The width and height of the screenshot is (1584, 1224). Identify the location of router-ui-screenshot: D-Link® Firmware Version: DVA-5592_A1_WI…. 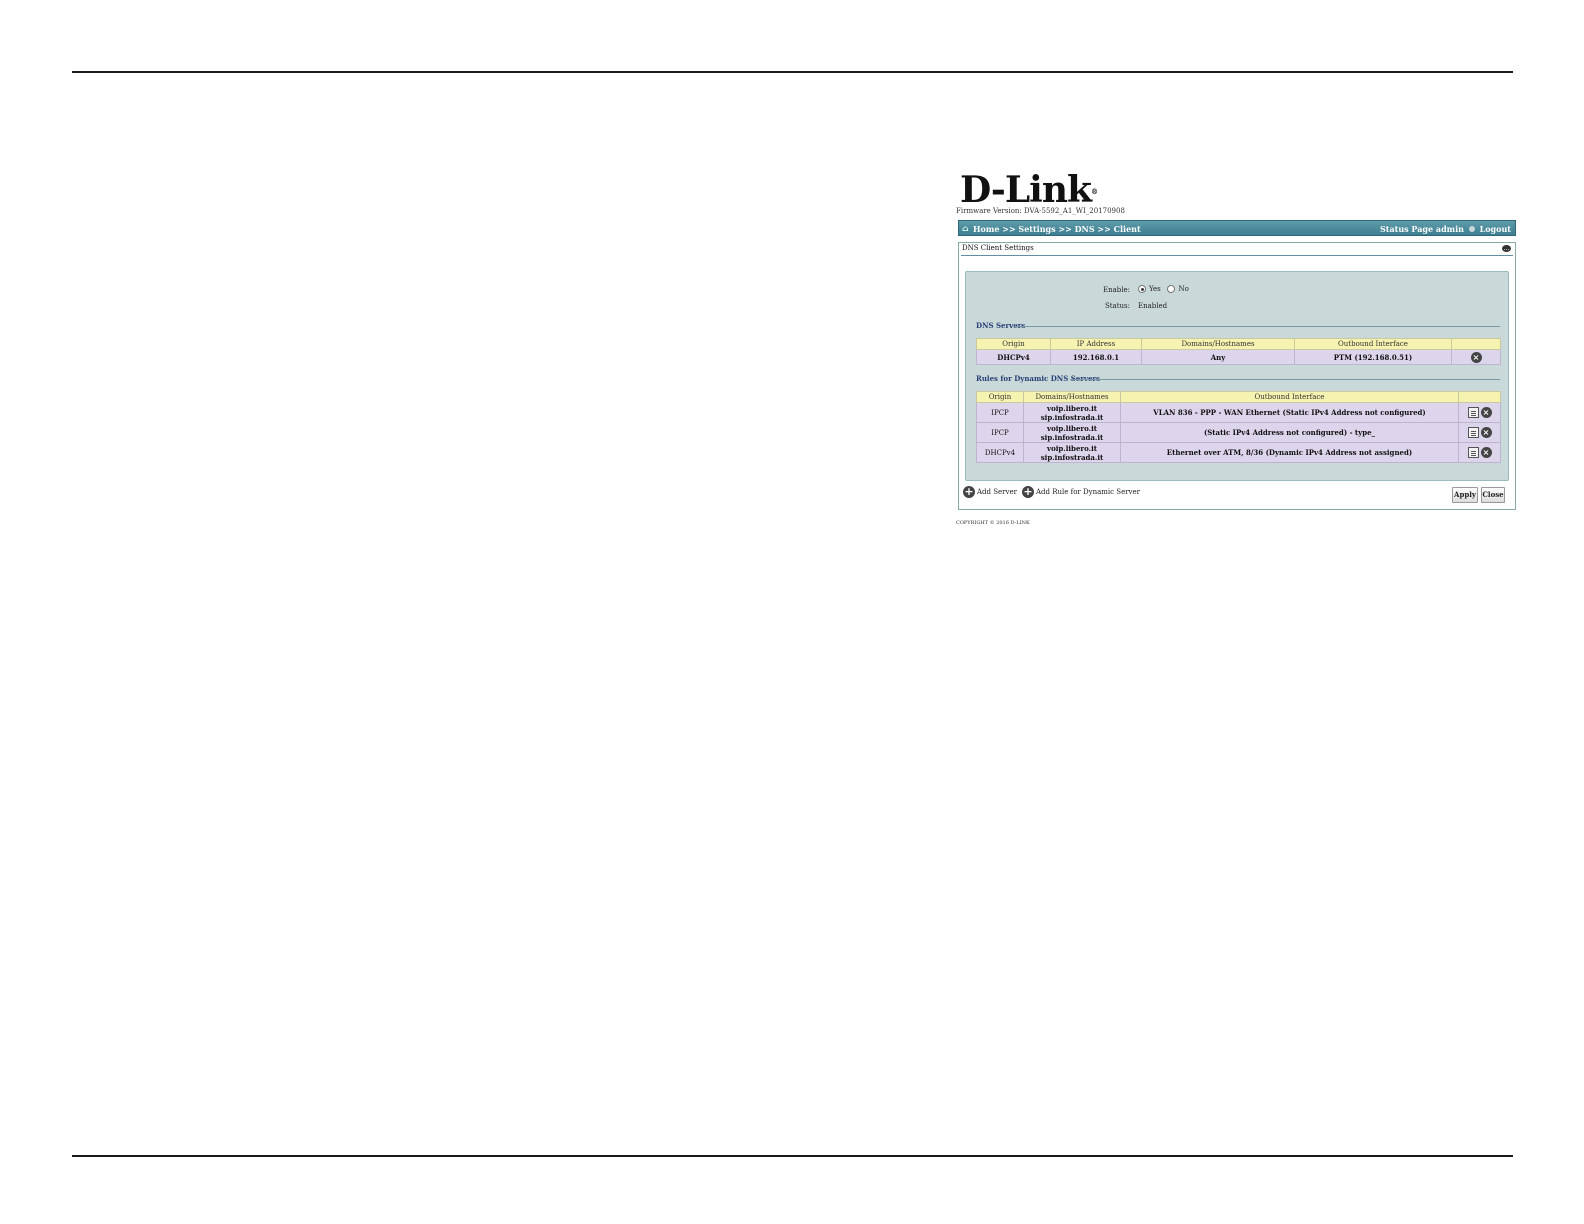
(1237, 355).